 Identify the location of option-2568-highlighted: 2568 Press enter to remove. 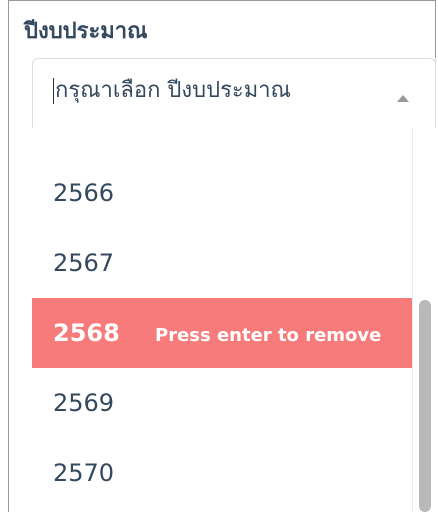
(222, 333).